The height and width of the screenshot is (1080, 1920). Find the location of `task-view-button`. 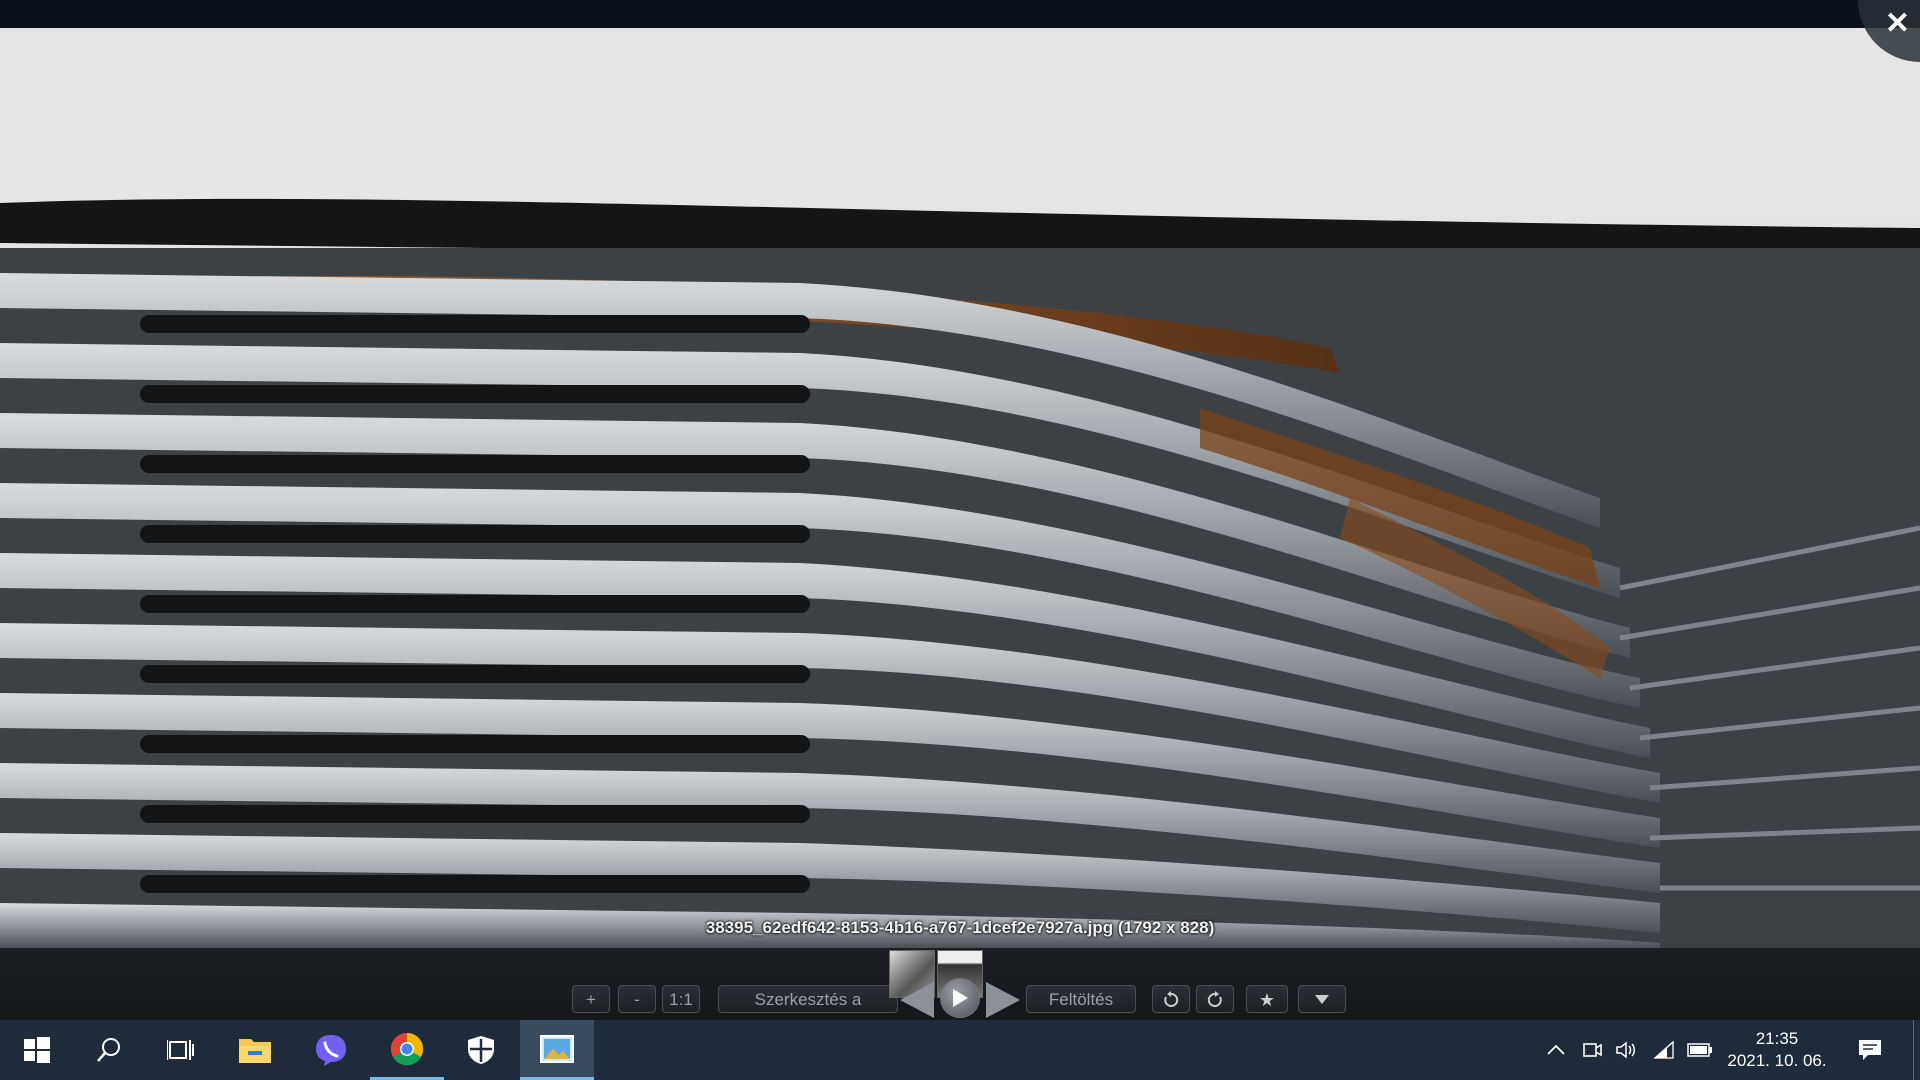

task-view-button is located at coordinates (181, 1050).